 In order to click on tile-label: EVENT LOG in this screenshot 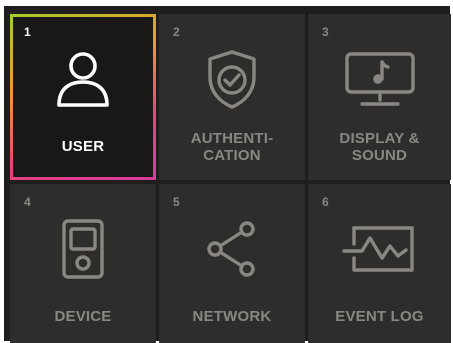, I will do `click(379, 316)`.